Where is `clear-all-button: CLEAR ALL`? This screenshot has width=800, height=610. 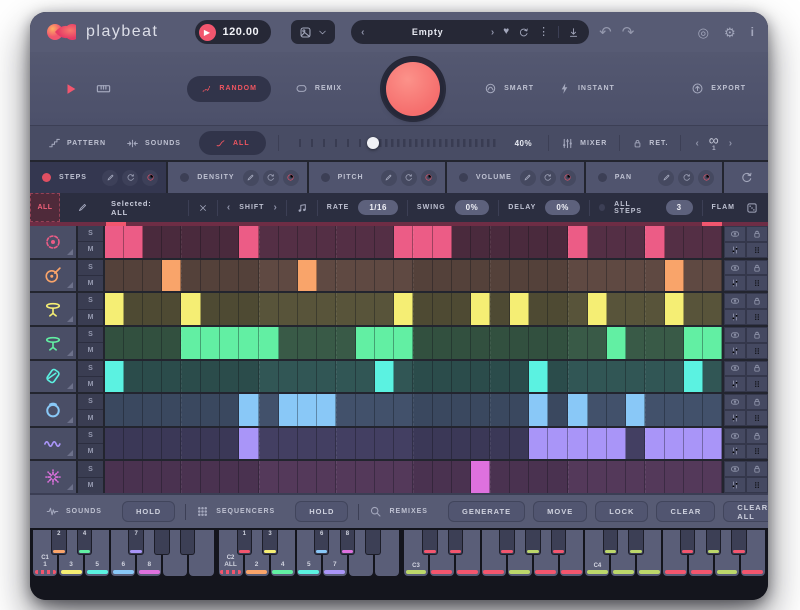
clear-all-button: CLEAR ALL is located at coordinates (745, 511).